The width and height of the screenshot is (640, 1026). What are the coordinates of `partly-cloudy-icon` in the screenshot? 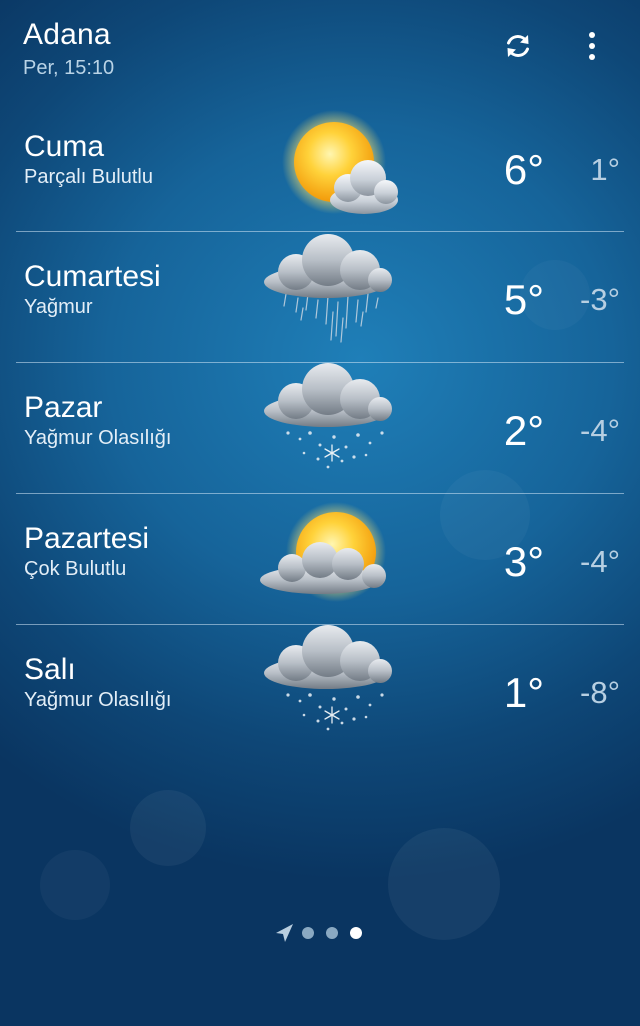 It's located at (340, 162).